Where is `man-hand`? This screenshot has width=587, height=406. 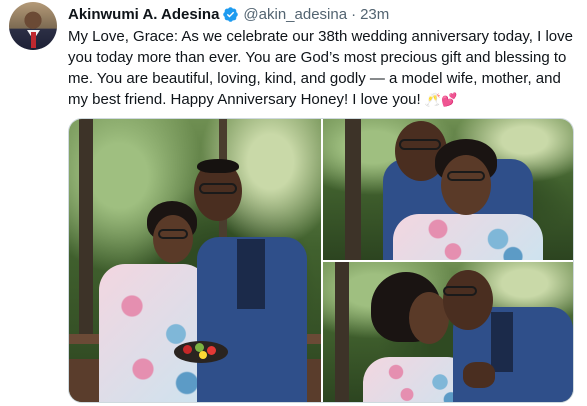 man-hand is located at coordinates (479, 375).